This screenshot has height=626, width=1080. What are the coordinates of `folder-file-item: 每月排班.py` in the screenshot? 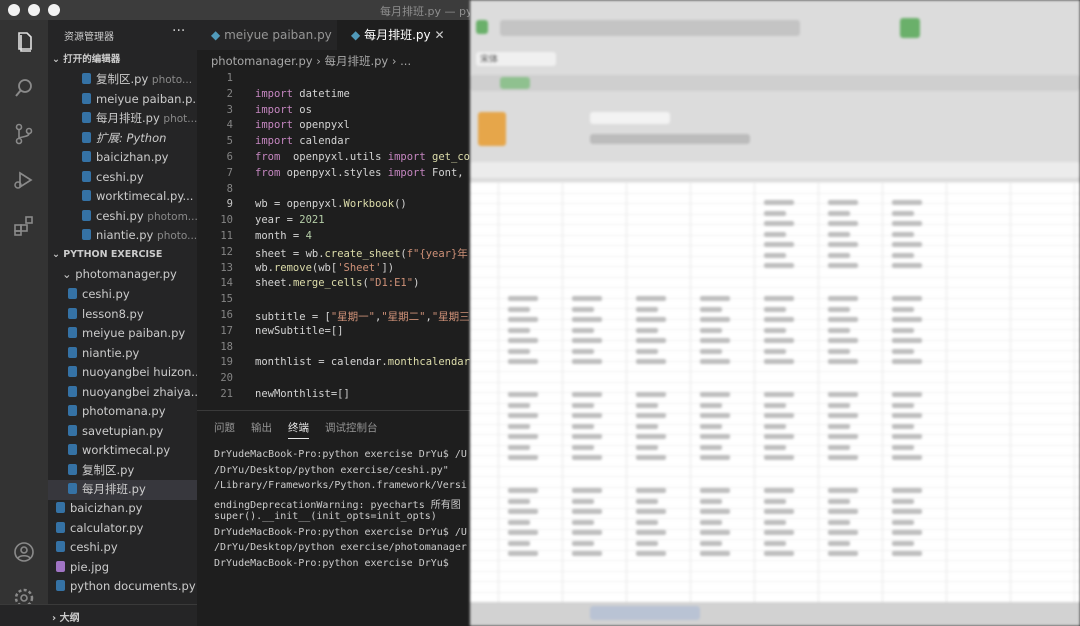 It's located at (122, 490).